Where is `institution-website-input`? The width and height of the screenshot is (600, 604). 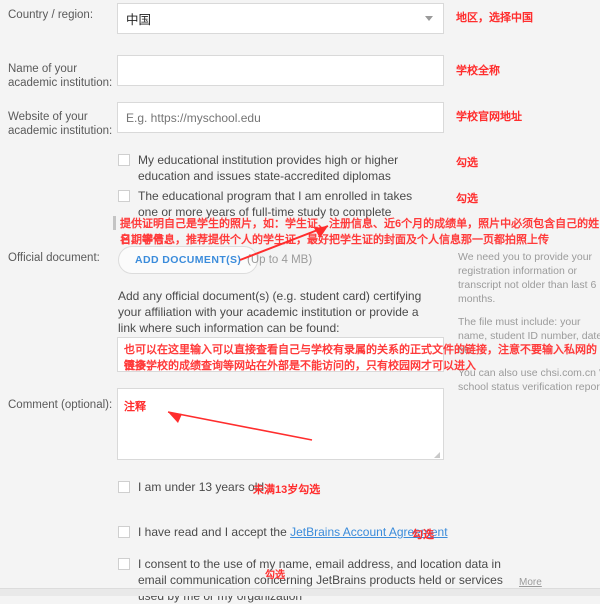 institution-website-input is located at coordinates (280, 117).